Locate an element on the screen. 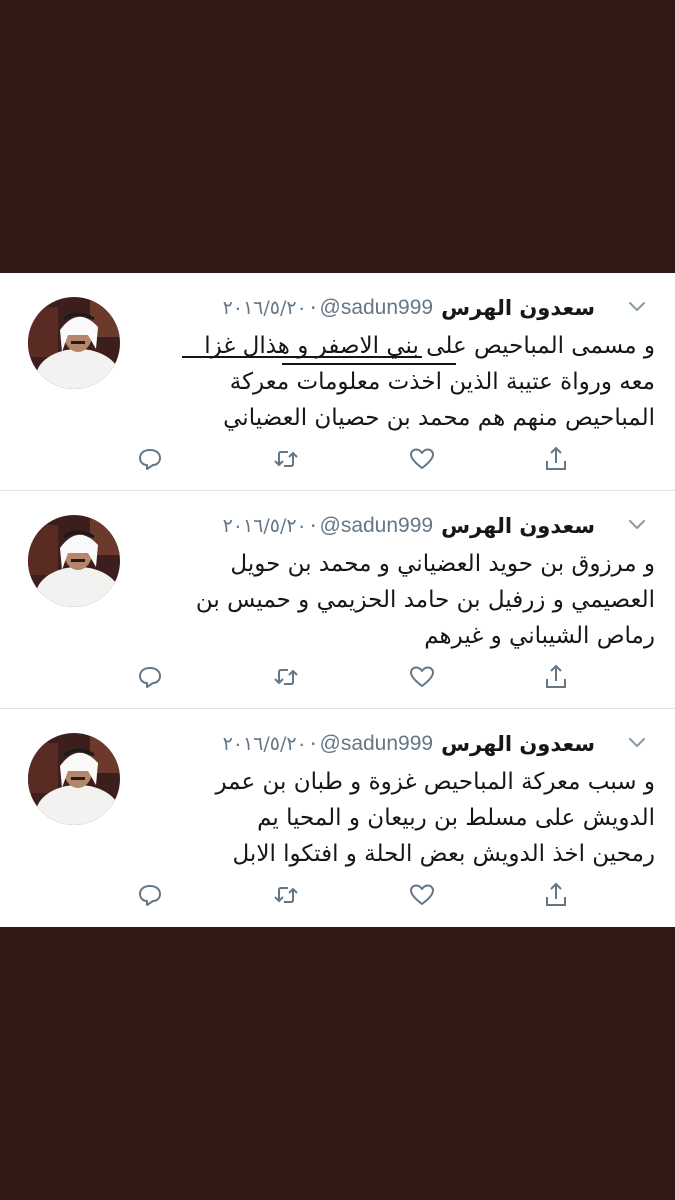 The height and width of the screenshot is (1200, 675). tweet-line: و مرزوق بن حويد العضياني و محمد بن حويل is located at coordinates (442, 564).